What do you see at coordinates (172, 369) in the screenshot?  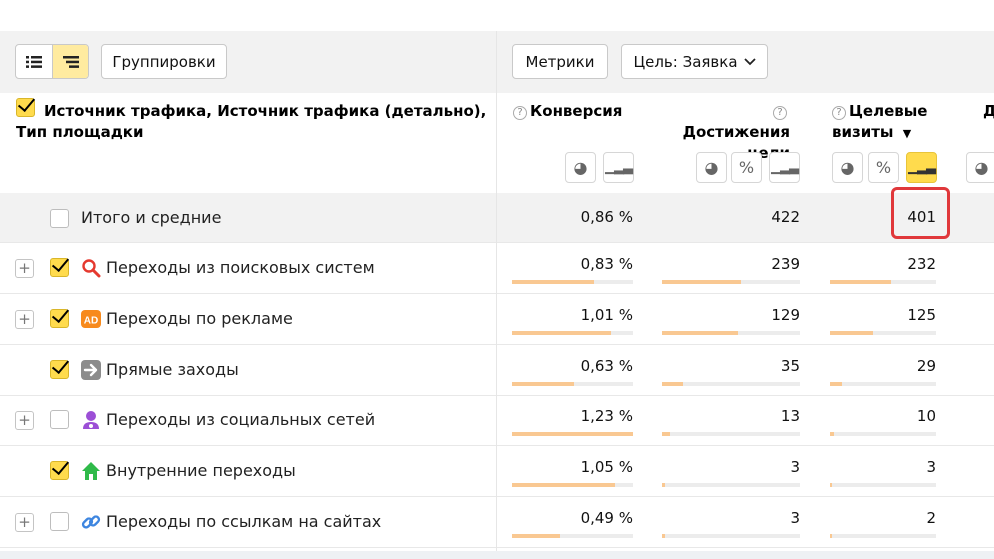 I see `row-label: Прямые заходы` at bounding box center [172, 369].